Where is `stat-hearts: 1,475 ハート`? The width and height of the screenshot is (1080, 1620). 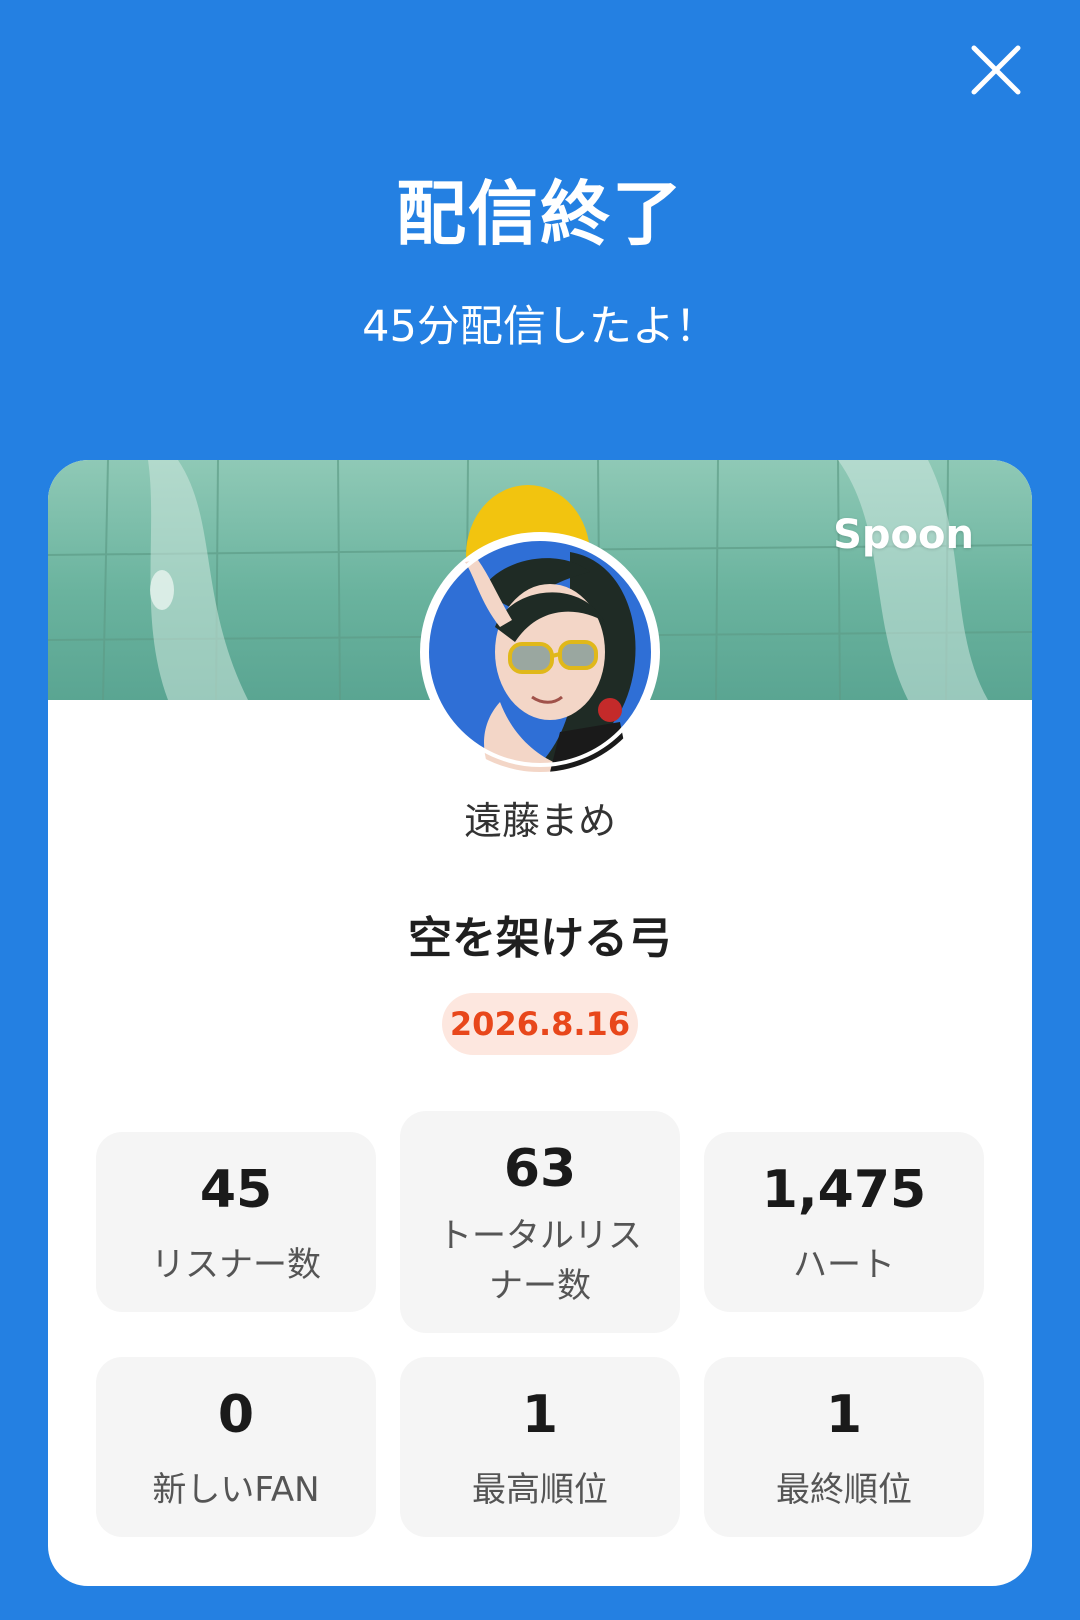
stat-hearts: 1,475 ハート is located at coordinates (844, 1222).